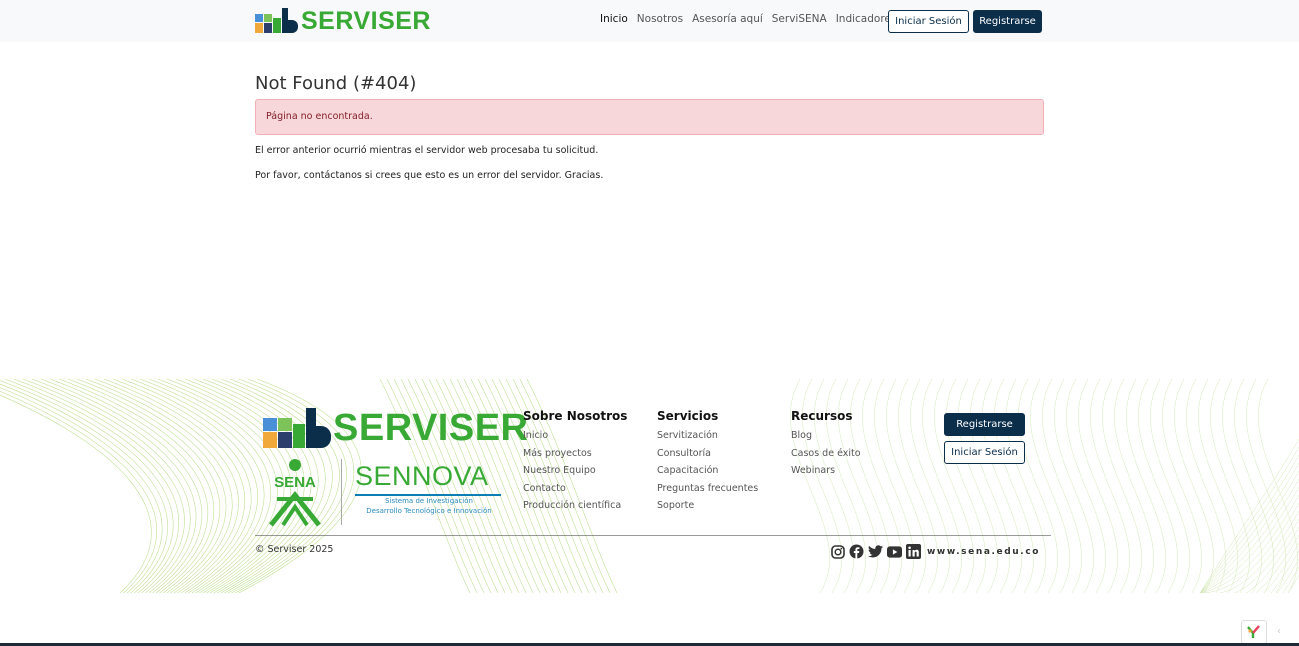 The height and width of the screenshot is (646, 1299). What do you see at coordinates (660, 19) in the screenshot?
I see `nav-link-nosotros: Nosotros` at bounding box center [660, 19].